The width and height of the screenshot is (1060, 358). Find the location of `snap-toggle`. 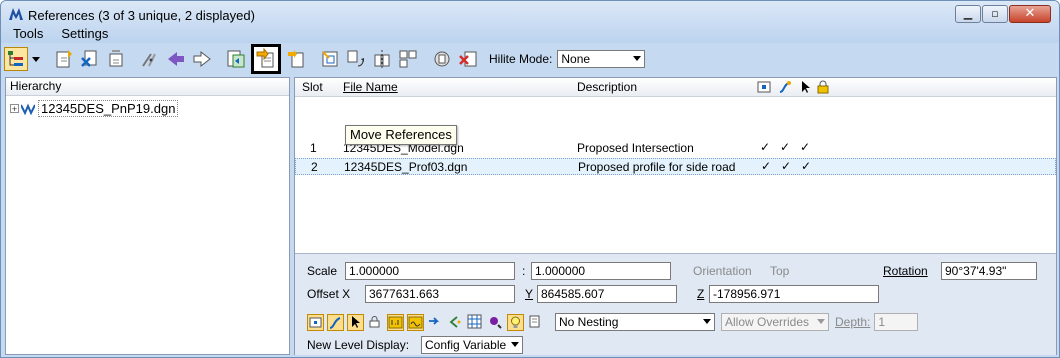

snap-toggle is located at coordinates (335, 322).